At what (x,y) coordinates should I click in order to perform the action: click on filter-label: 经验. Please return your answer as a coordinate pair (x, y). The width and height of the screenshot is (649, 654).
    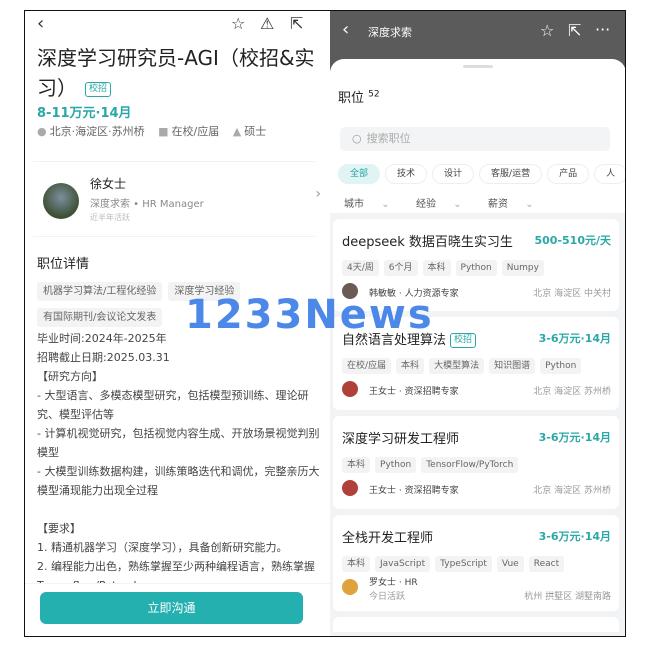
    Looking at the image, I should click on (426, 204).